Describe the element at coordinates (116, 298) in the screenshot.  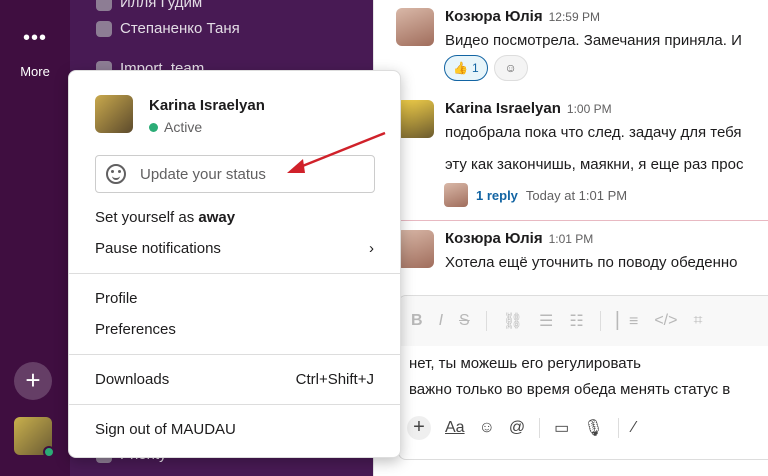
I see `profile-label: Profile` at that location.